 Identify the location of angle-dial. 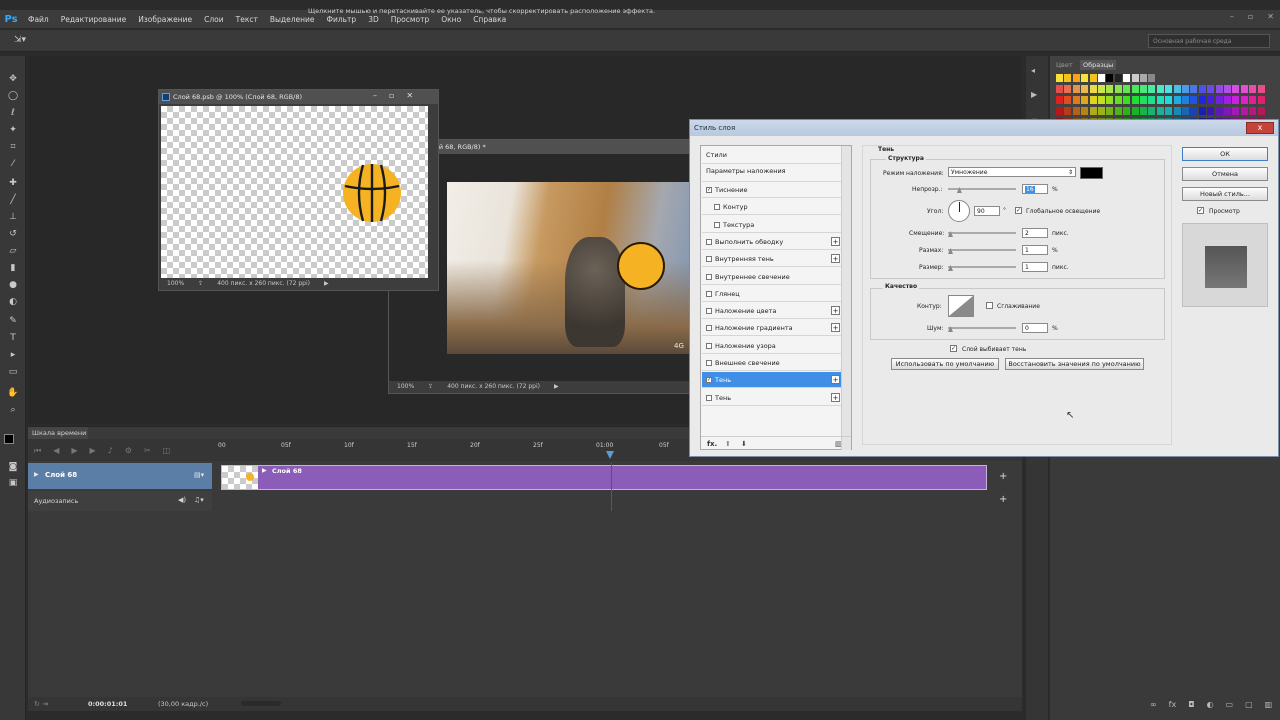
(959, 211).